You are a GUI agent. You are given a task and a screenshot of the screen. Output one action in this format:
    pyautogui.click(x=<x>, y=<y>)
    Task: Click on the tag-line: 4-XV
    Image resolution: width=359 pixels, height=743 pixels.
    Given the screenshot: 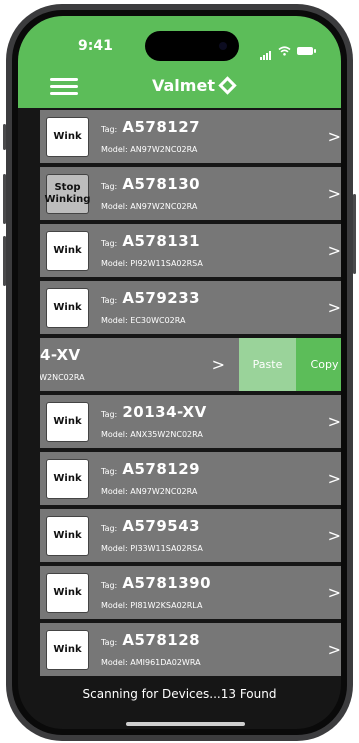 What is the action you would take?
    pyautogui.click(x=60, y=354)
    